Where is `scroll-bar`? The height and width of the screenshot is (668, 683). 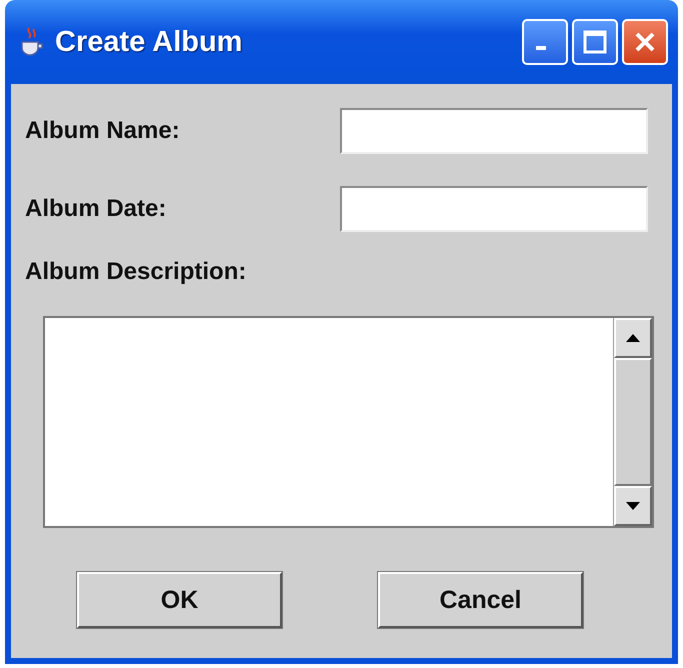
scroll-bar is located at coordinates (632, 422).